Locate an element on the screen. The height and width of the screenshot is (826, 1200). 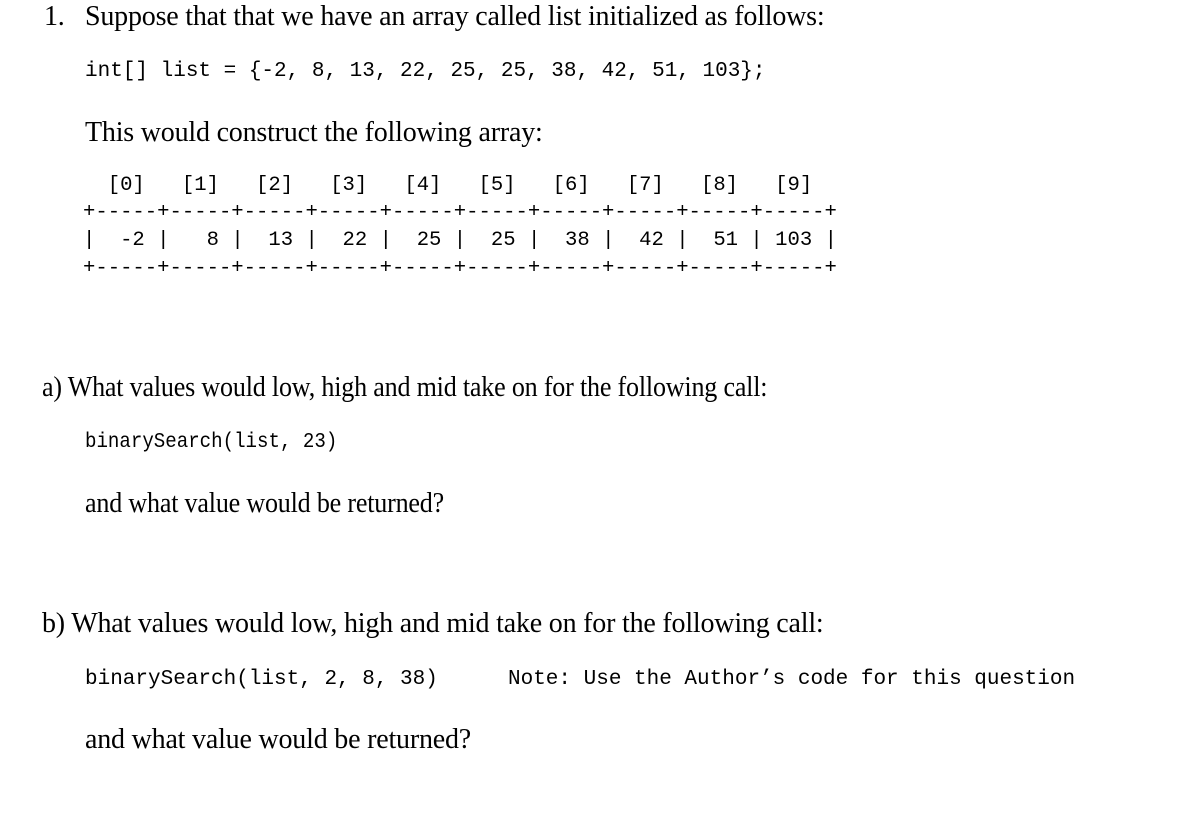
array-cell-value: 13 is located at coordinates (274, 240).